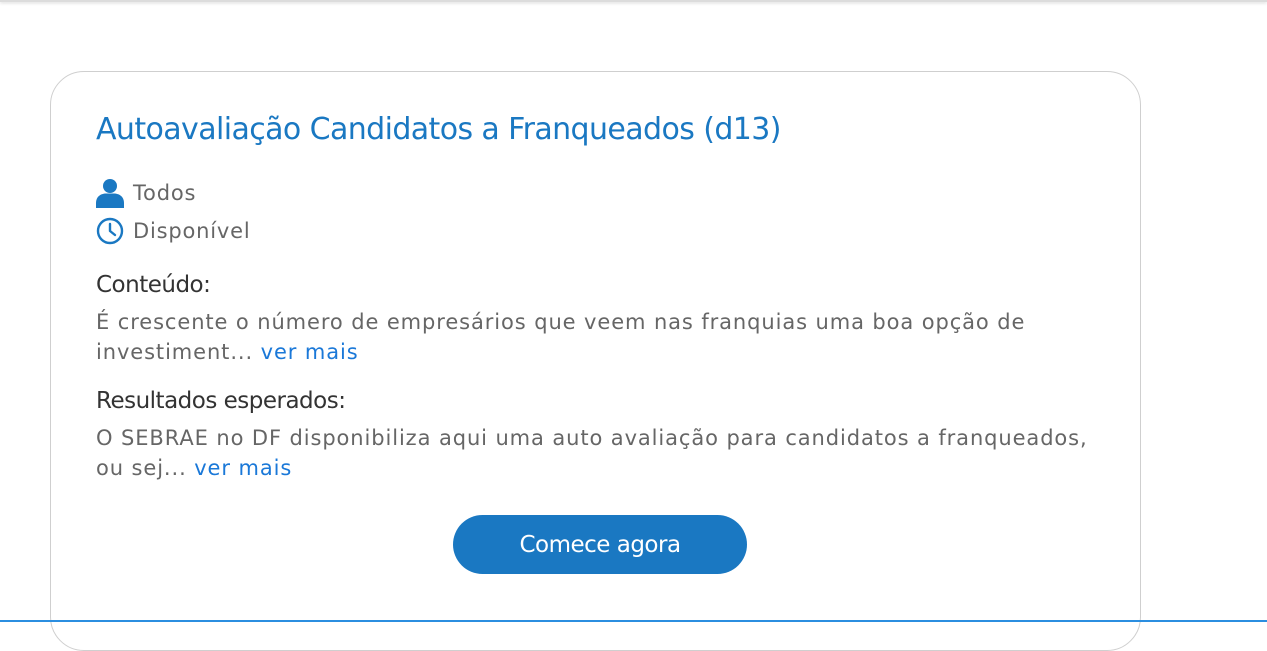 The width and height of the screenshot is (1267, 651). I want to click on content-see-more-link: ver mais, so click(310, 352).